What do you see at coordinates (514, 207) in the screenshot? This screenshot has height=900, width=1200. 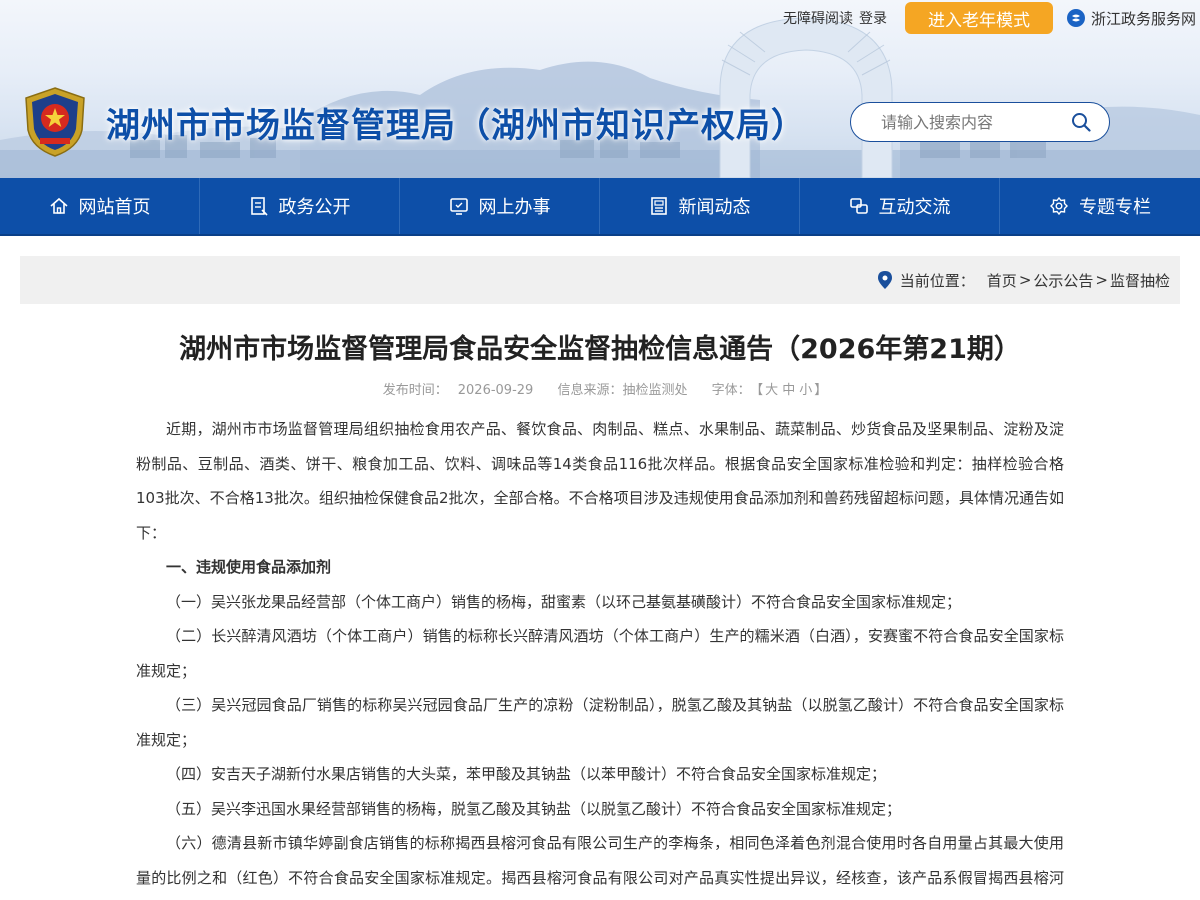 I see `nav-item-label: 网上办事` at bounding box center [514, 207].